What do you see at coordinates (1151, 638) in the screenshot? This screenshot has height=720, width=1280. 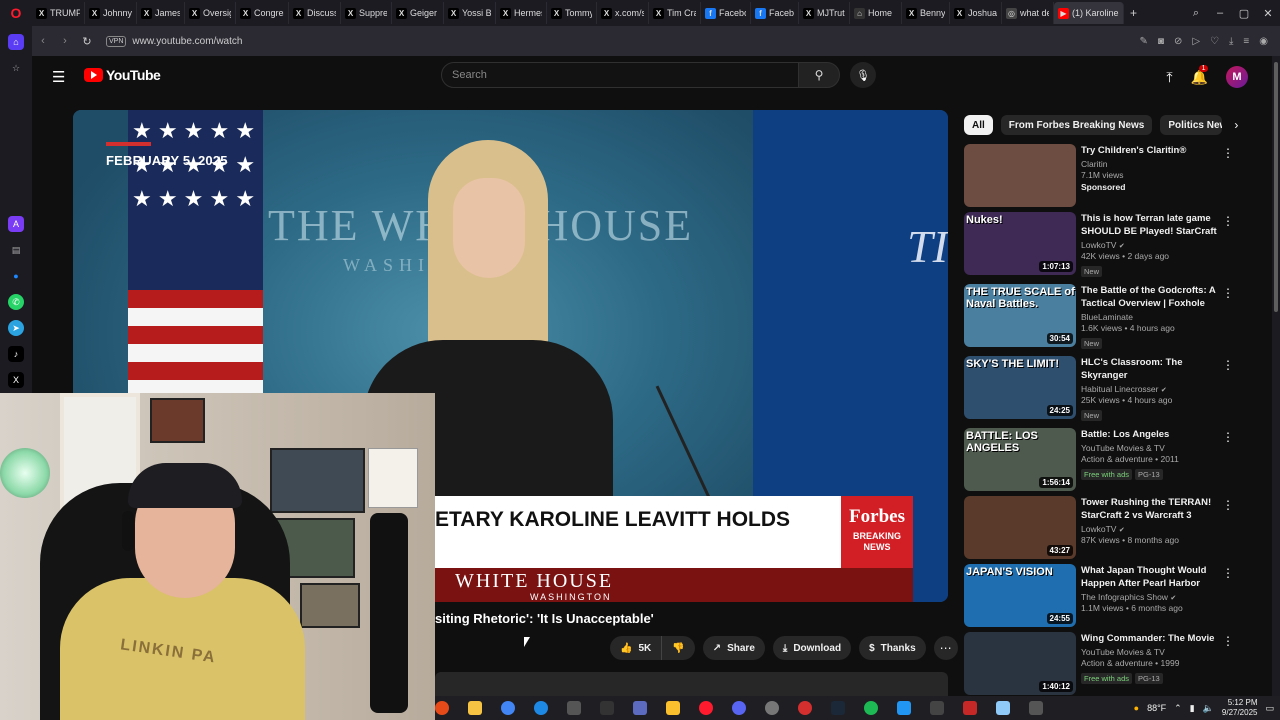 I see `related-video-title: Wing Commander: The Movie` at bounding box center [1151, 638].